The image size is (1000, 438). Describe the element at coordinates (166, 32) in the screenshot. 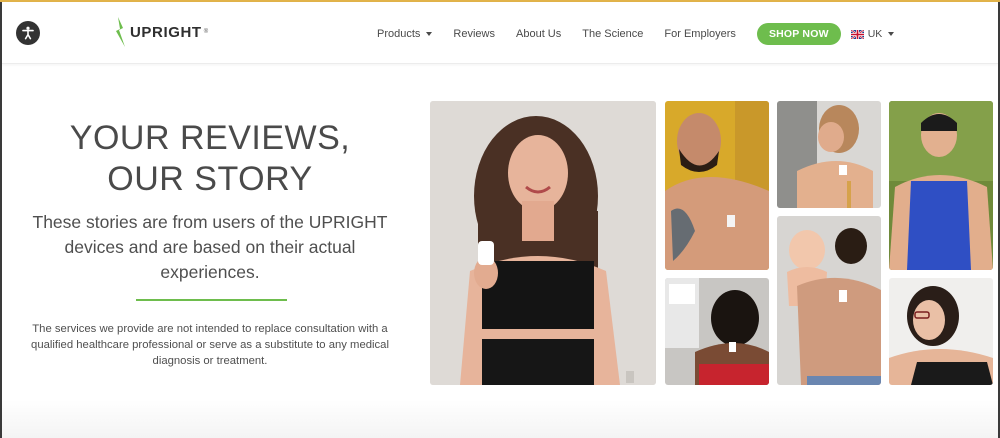

I see `logo-text: UPRIGHT` at that location.